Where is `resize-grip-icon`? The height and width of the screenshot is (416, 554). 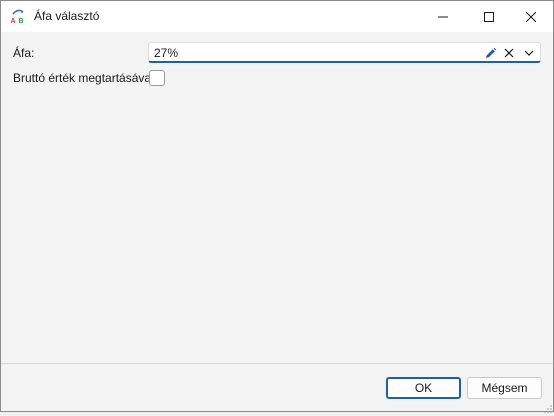
resize-grip-icon is located at coordinates (548, 407).